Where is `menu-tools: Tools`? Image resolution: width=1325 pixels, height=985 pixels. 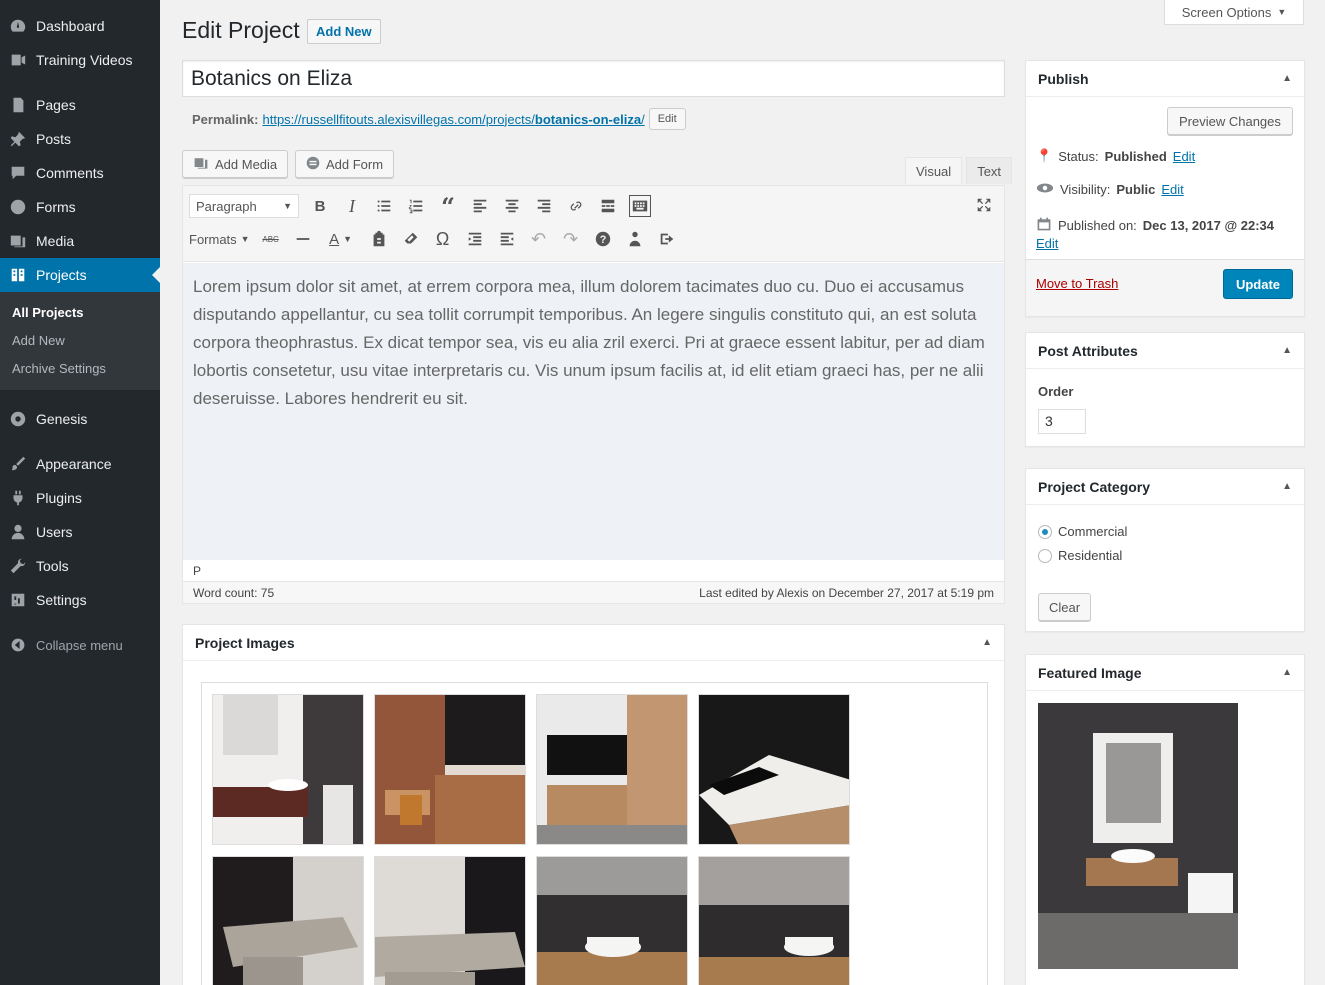
menu-tools: Tools is located at coordinates (80, 566).